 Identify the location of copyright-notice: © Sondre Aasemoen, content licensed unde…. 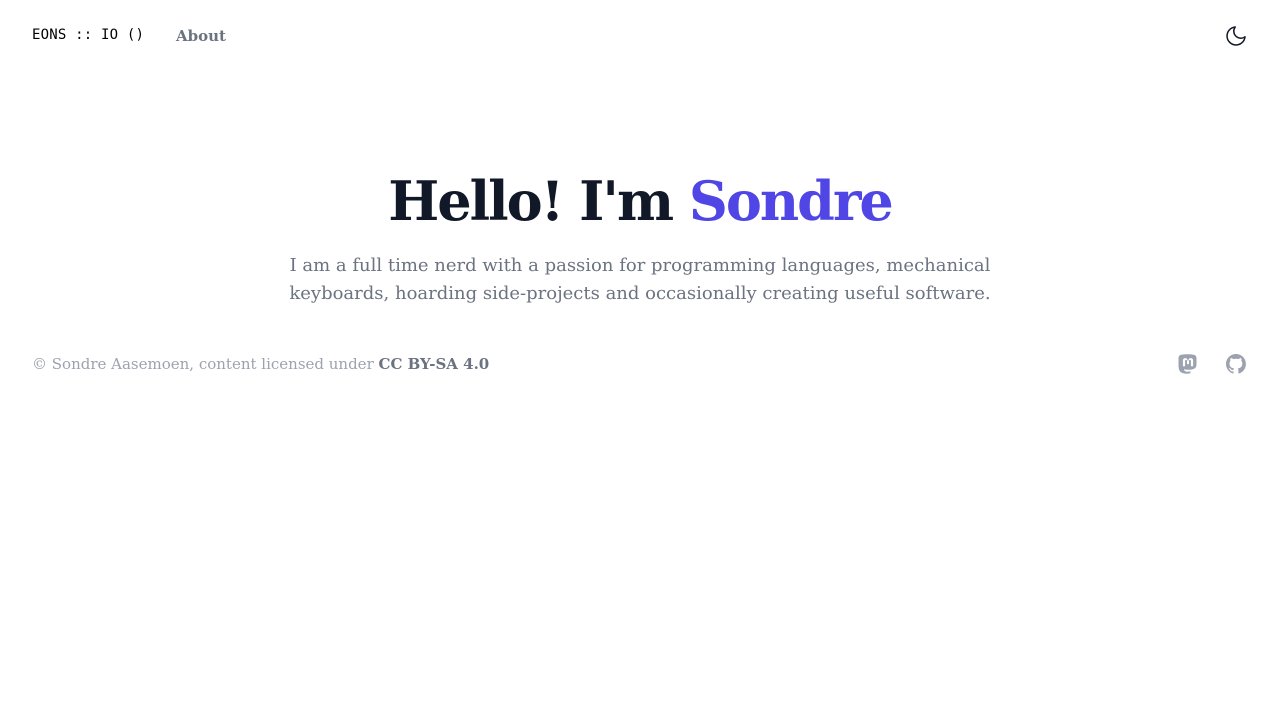
(260, 364).